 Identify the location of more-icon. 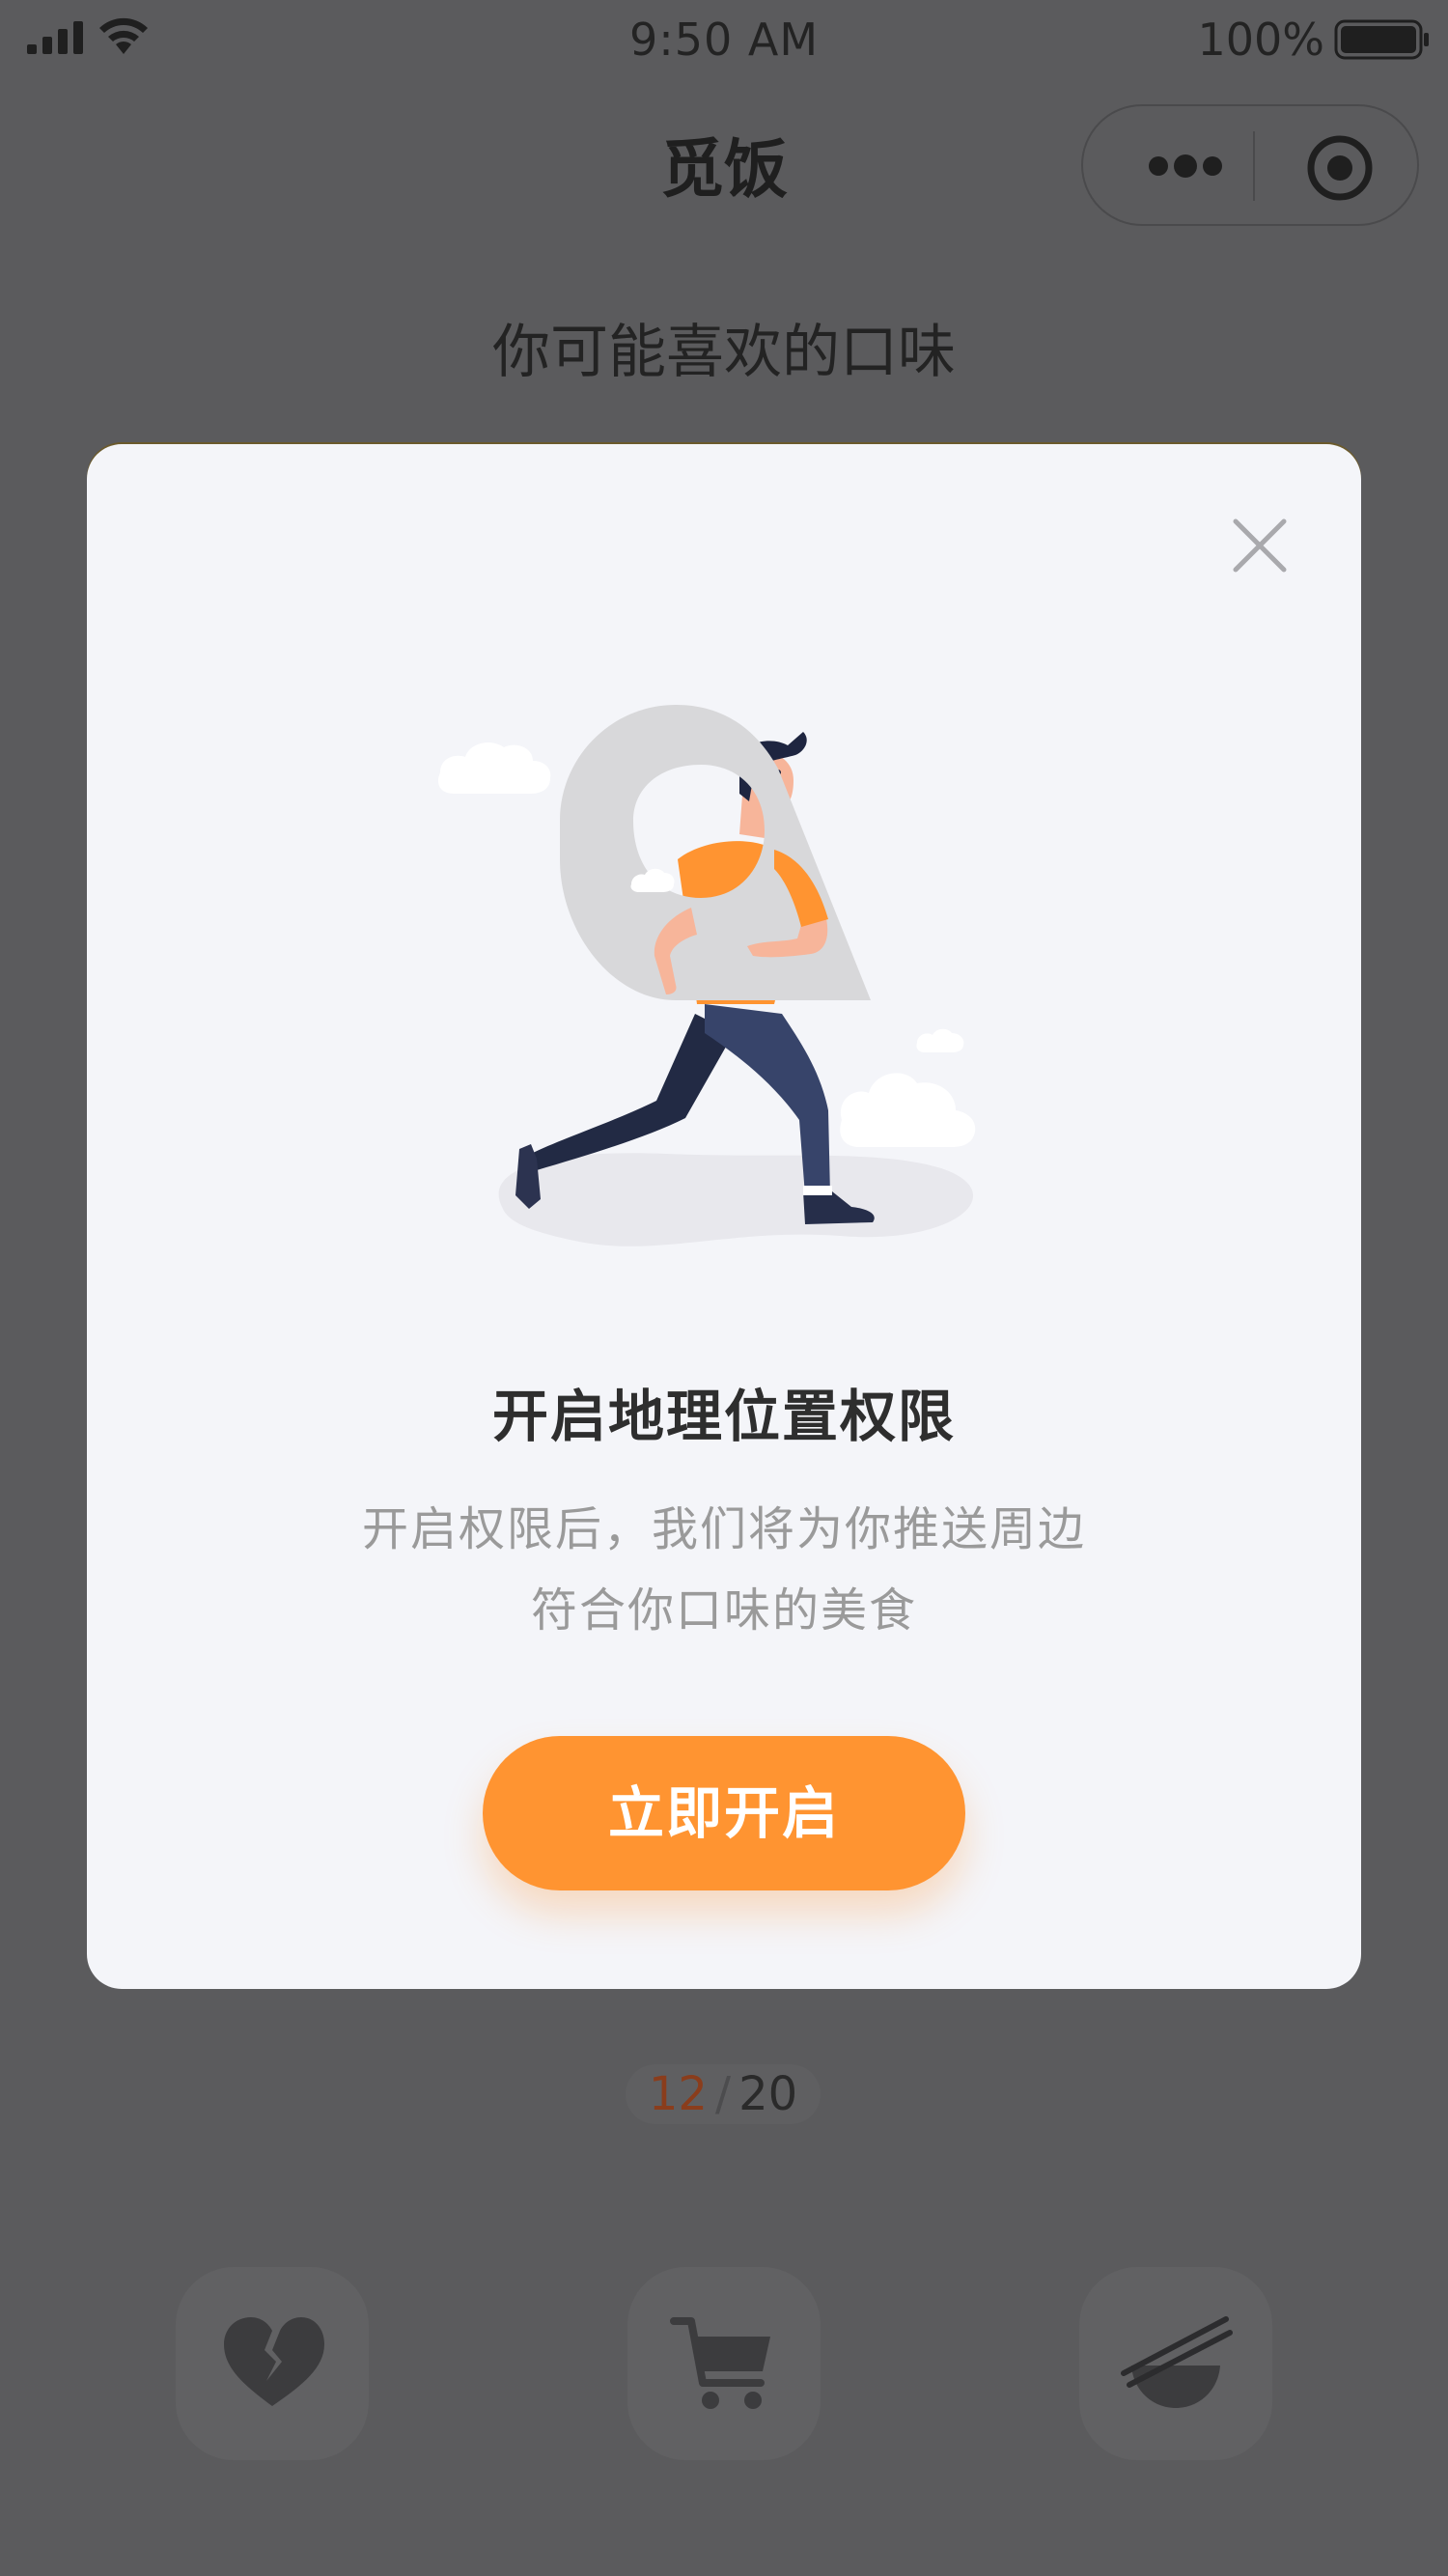
(1185, 166).